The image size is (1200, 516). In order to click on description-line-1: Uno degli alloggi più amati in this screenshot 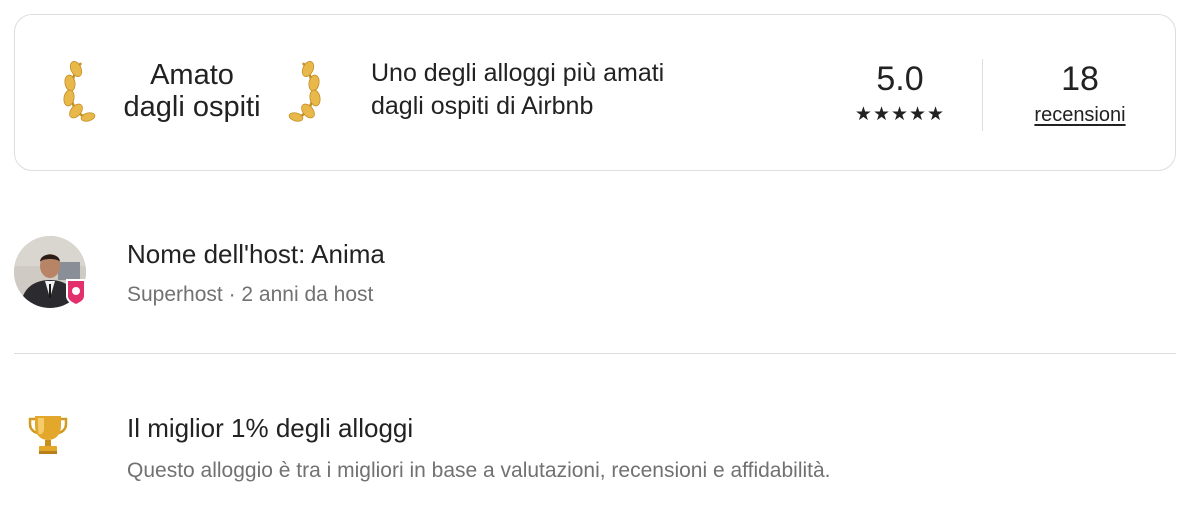, I will do `click(518, 73)`.